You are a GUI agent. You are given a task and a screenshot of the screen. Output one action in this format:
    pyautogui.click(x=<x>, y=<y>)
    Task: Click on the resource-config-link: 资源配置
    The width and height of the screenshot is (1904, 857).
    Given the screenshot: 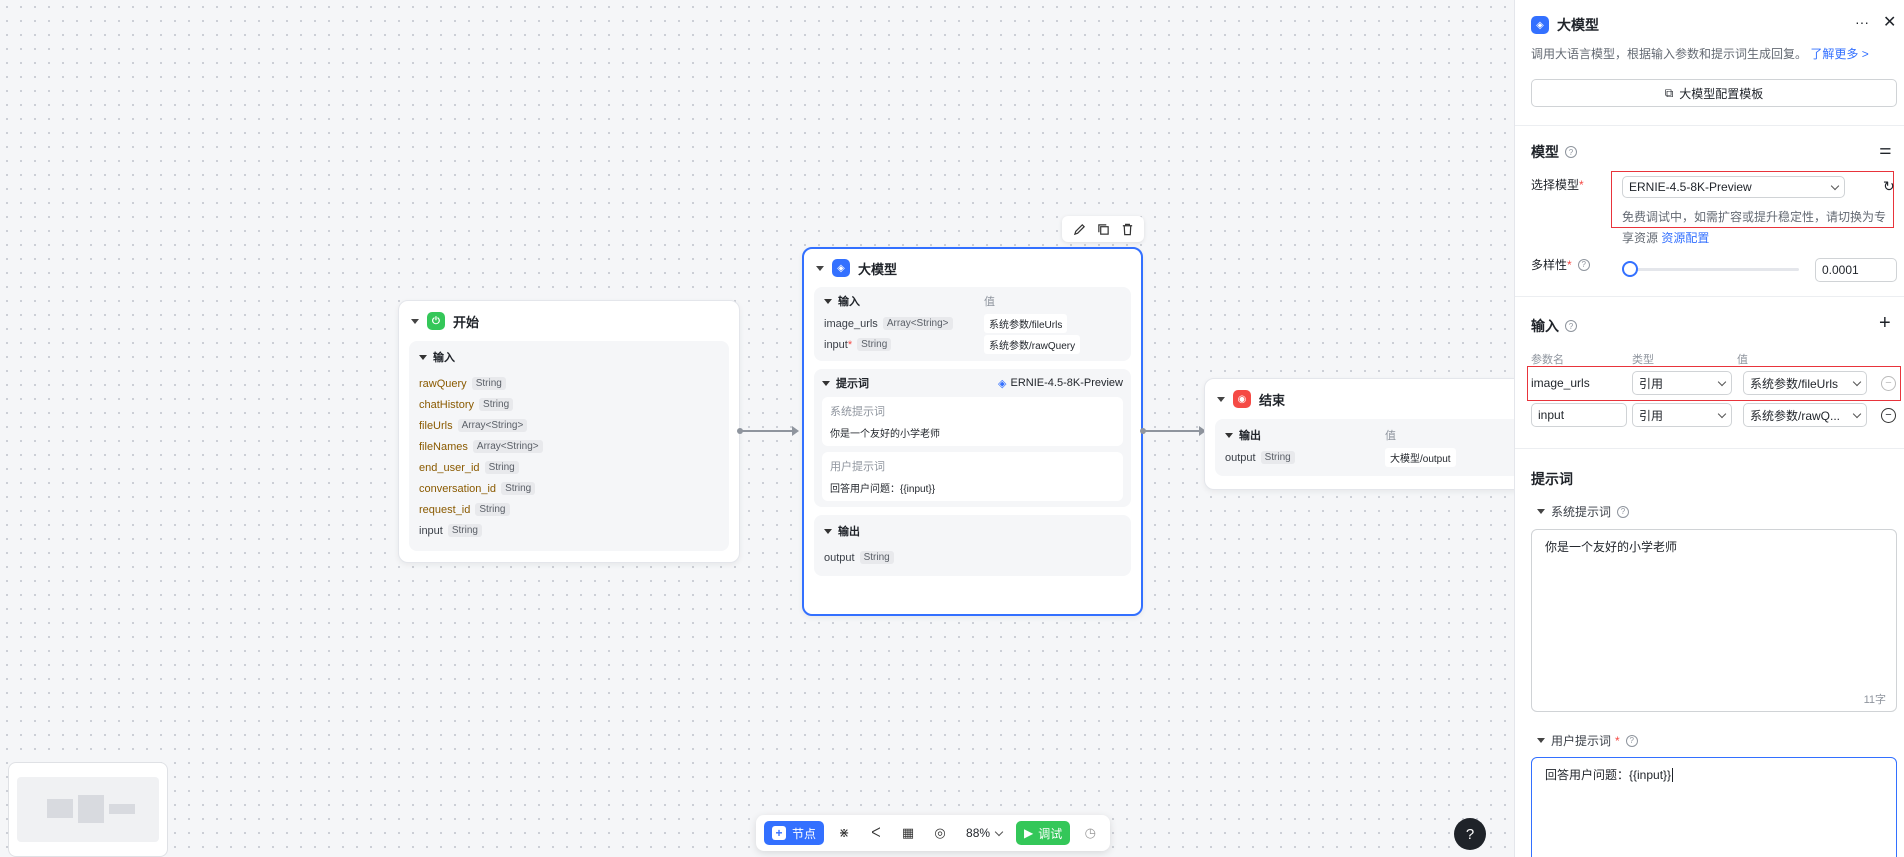 What is the action you would take?
    pyautogui.click(x=1685, y=238)
    